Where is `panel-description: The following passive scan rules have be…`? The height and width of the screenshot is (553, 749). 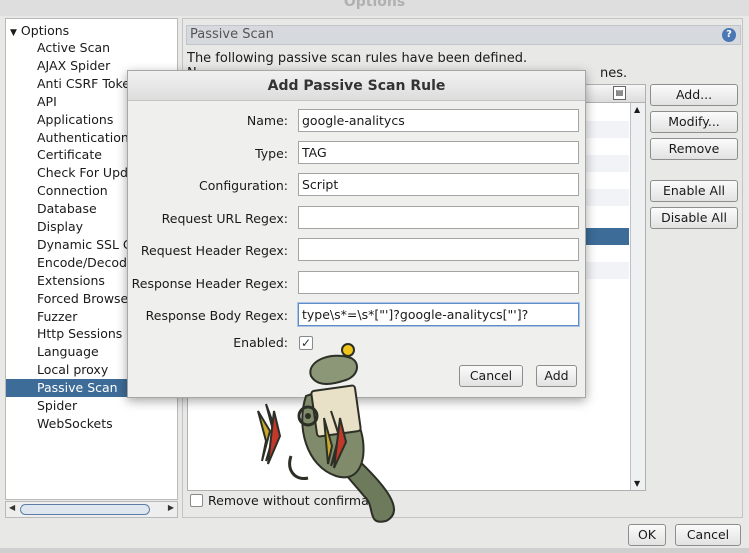
panel-description: The following passive scan rules have be… is located at coordinates (357, 58).